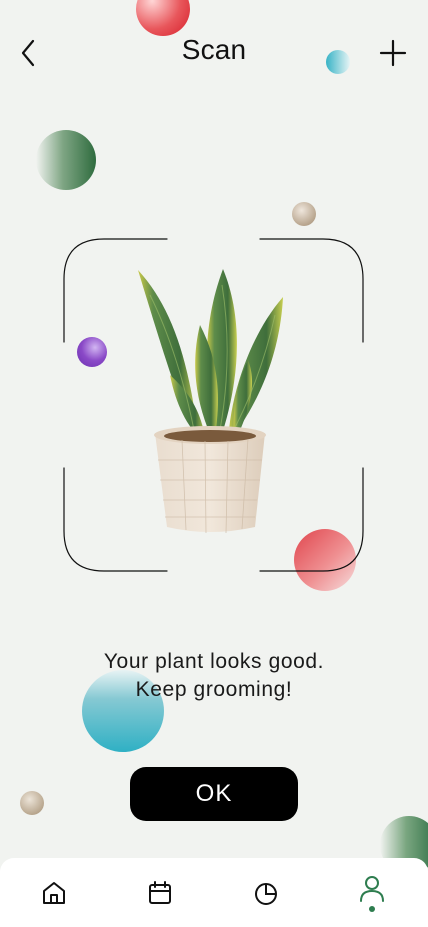 The image size is (428, 927). What do you see at coordinates (66, 160) in the screenshot?
I see `decor-green-blob` at bounding box center [66, 160].